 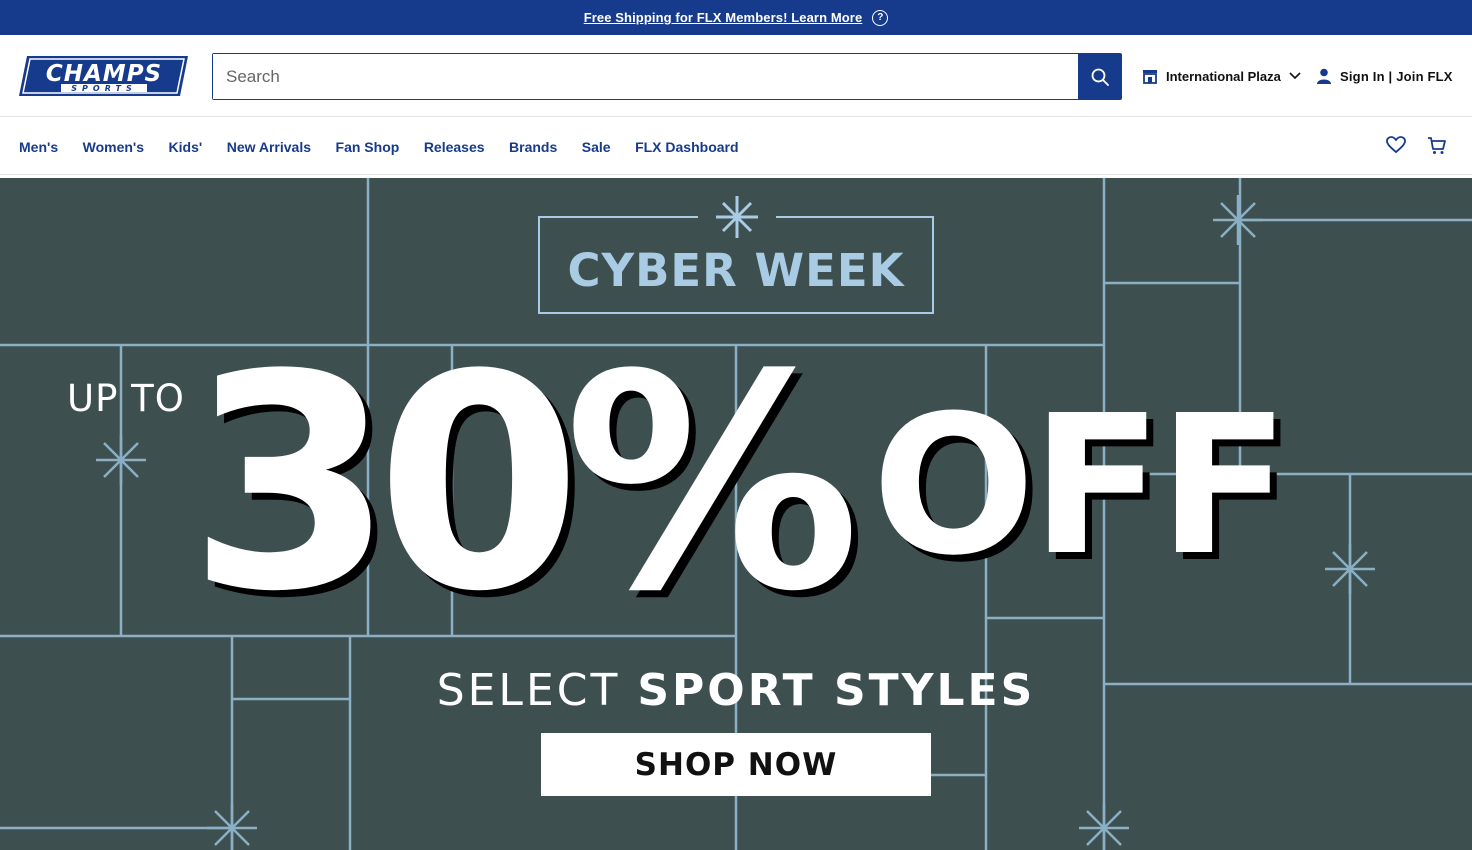 I want to click on user-icon, so click(x=1324, y=76).